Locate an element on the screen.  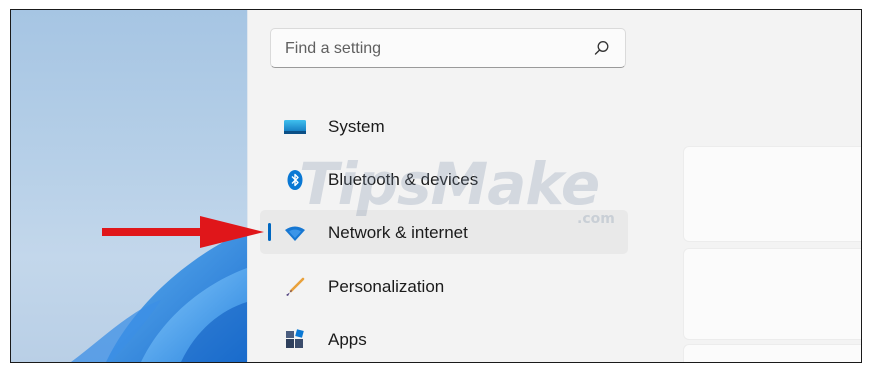
nav-label: Network & internet is located at coordinates (398, 232).